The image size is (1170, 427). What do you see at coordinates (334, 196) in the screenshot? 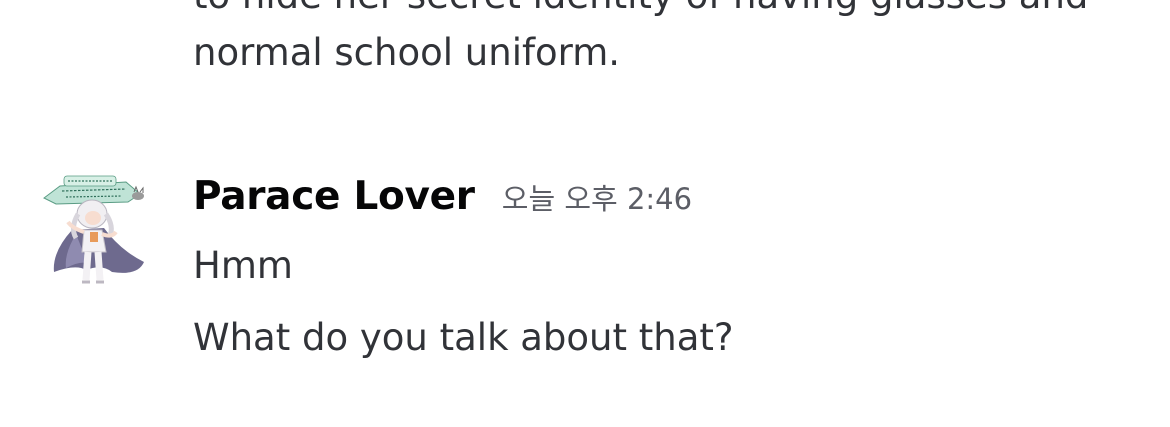
I see `username: Parace Lover` at bounding box center [334, 196].